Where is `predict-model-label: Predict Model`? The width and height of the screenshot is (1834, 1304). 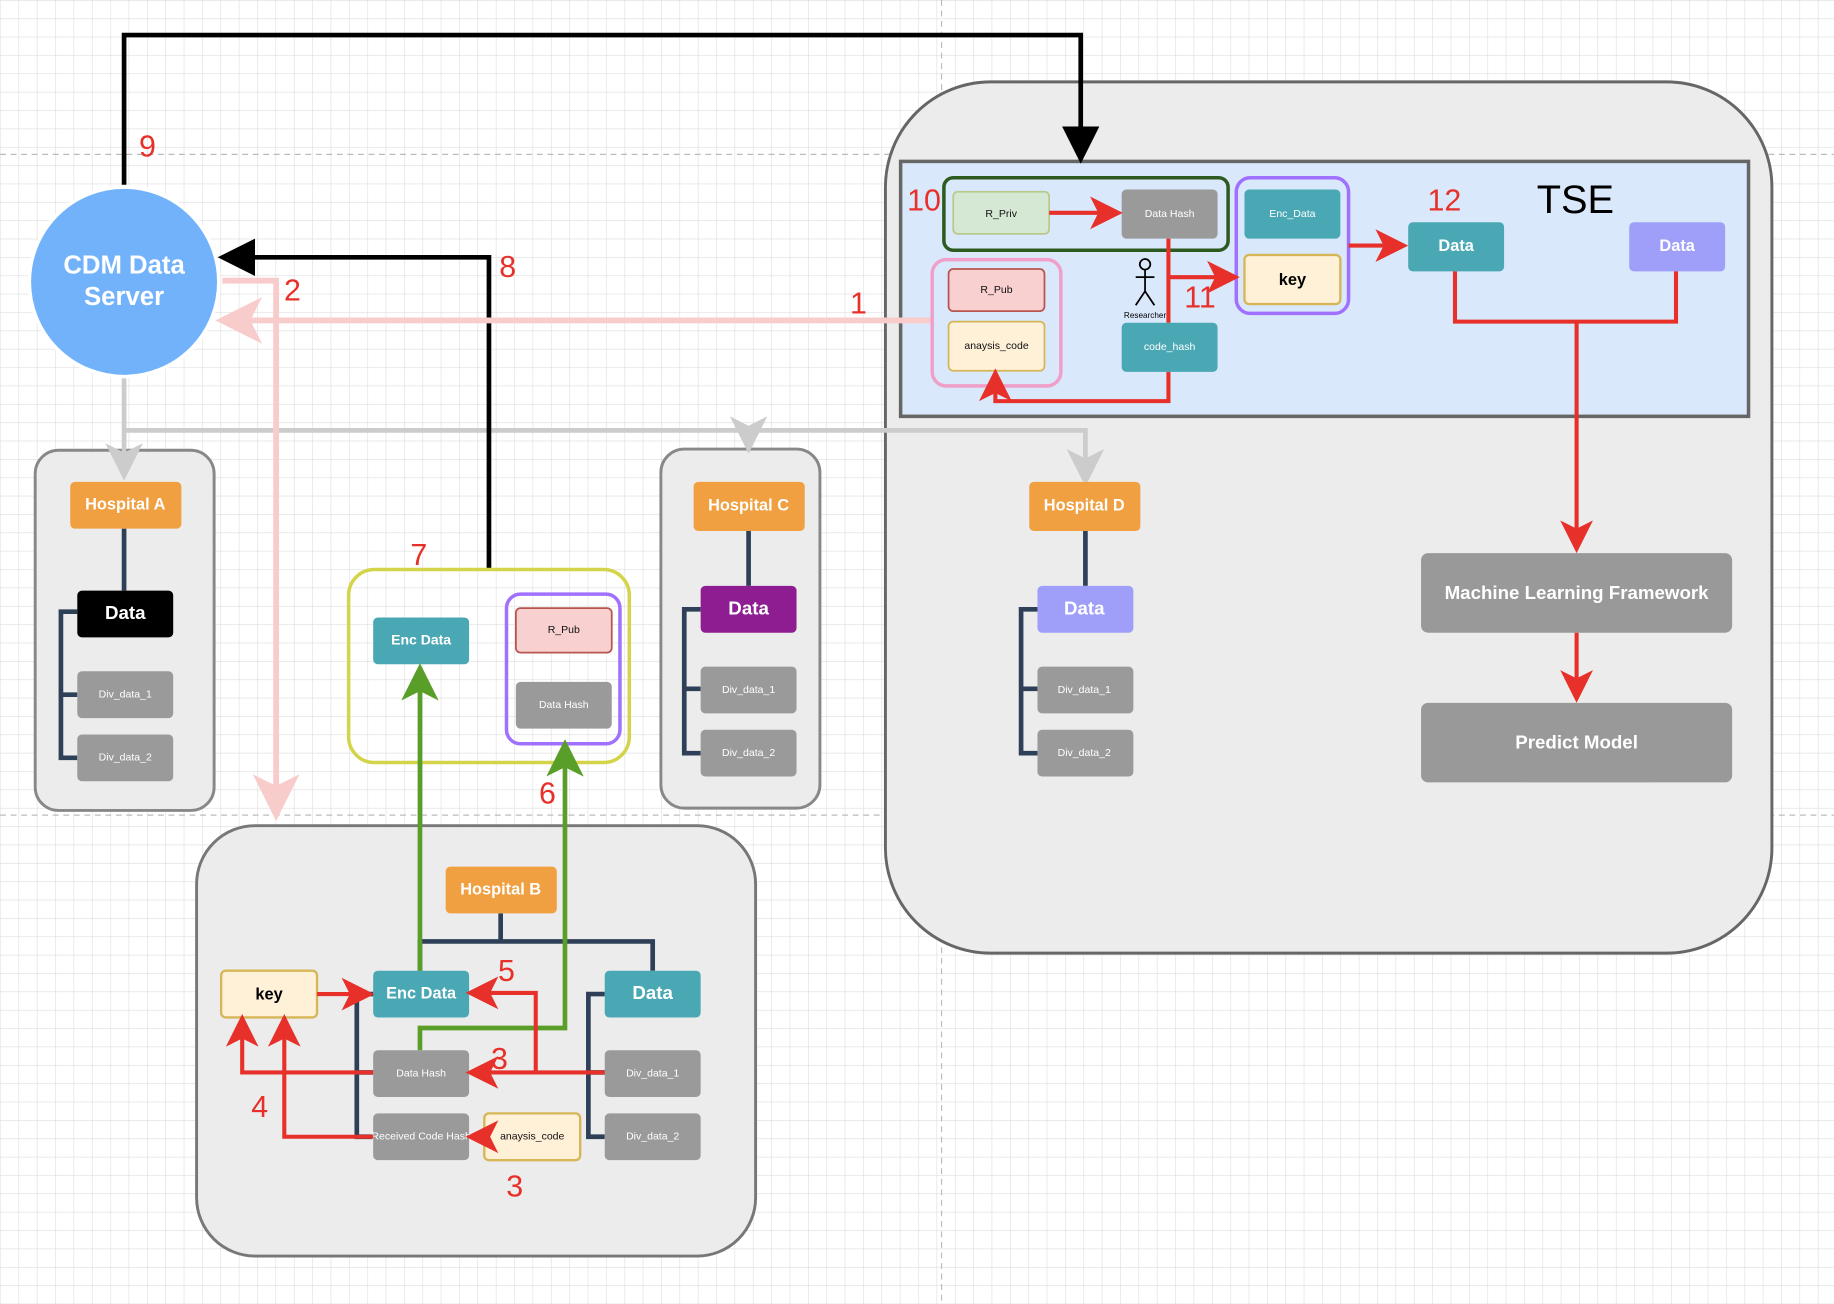
predict-model-label: Predict Model is located at coordinates (1576, 742).